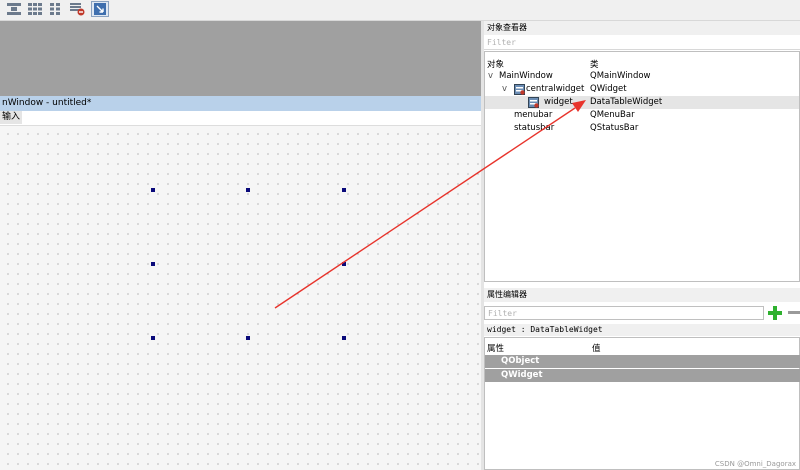 This screenshot has height=470, width=800. I want to click on break-layout-icon, so click(77, 9).